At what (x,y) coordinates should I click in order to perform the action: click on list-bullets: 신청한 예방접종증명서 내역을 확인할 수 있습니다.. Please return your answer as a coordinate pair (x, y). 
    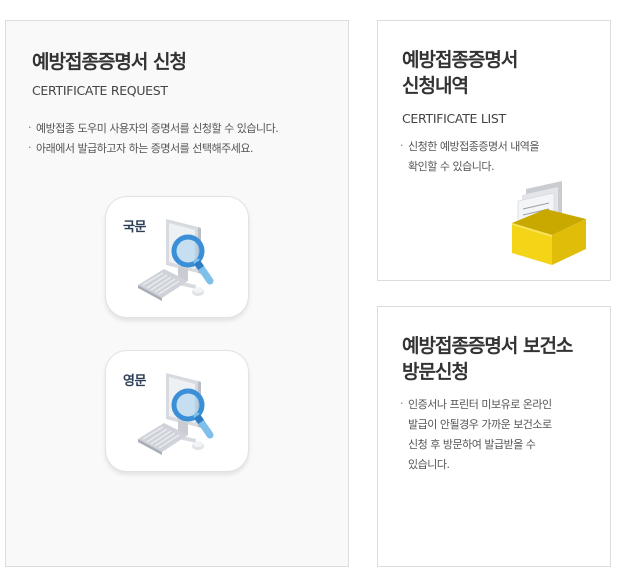
    Looking at the image, I should click on (489, 156).